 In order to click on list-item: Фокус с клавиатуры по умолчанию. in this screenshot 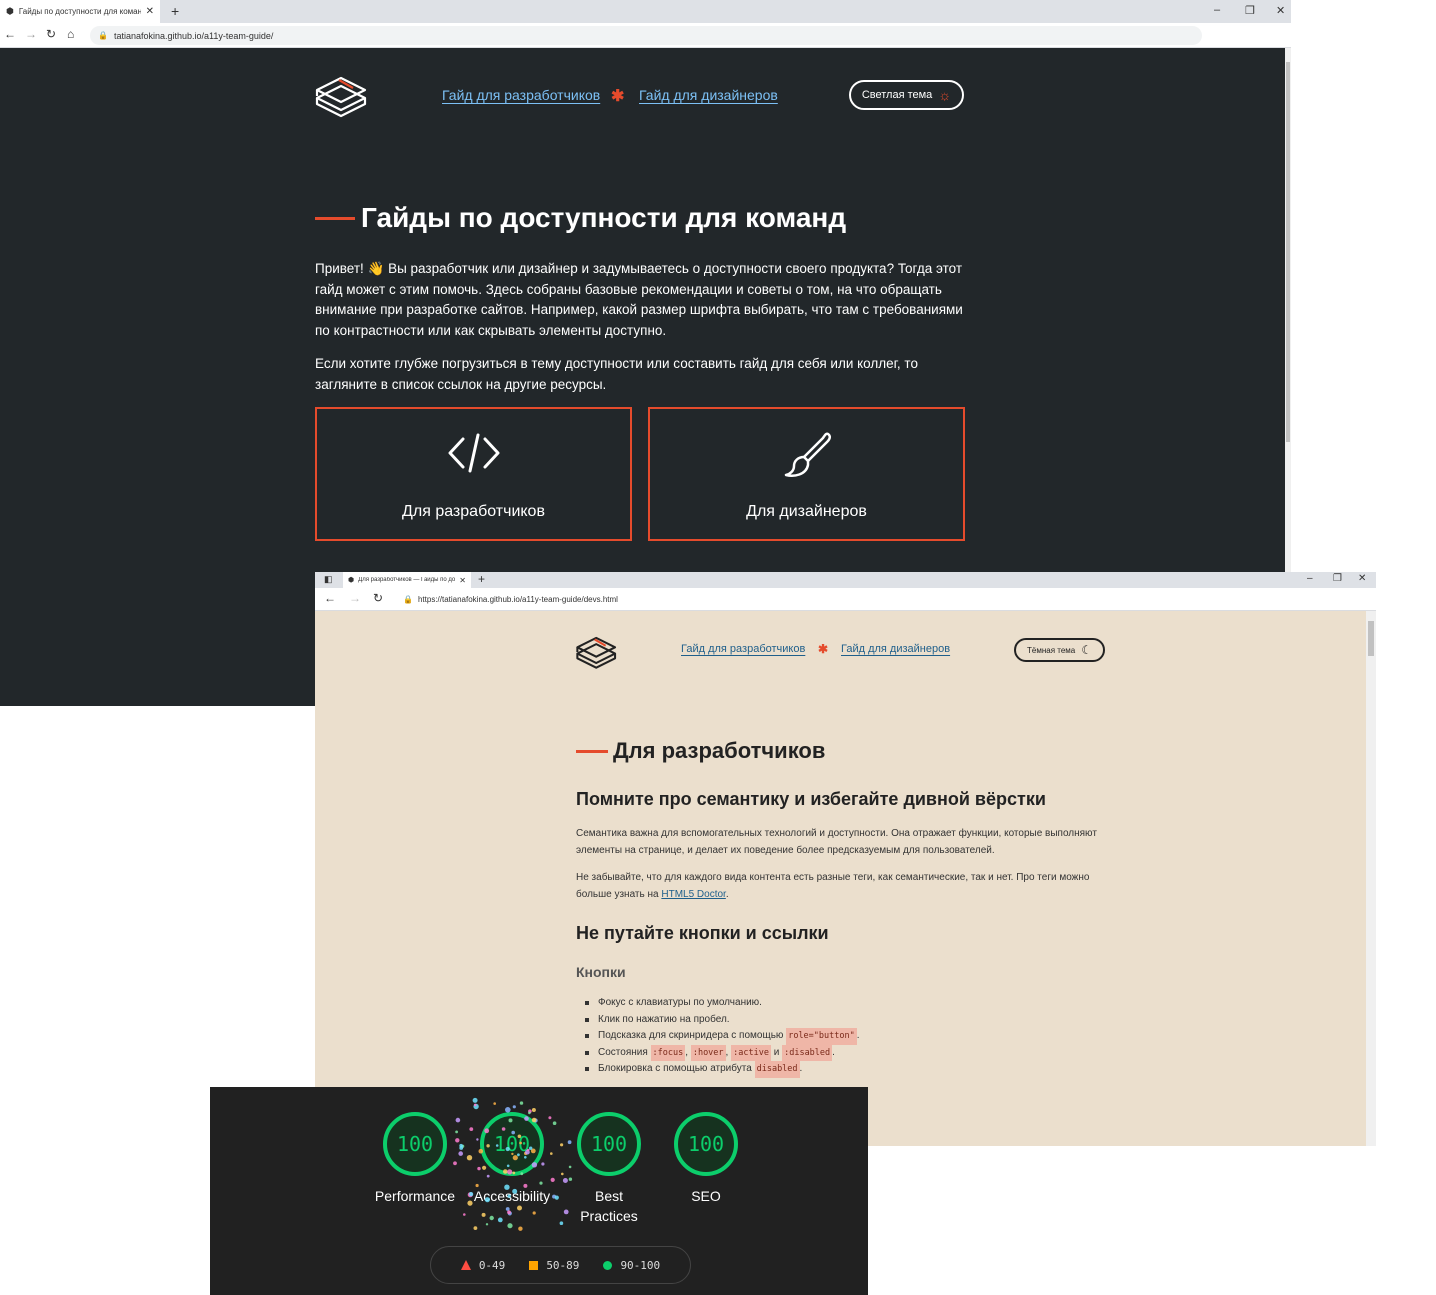, I will do `click(718, 1003)`.